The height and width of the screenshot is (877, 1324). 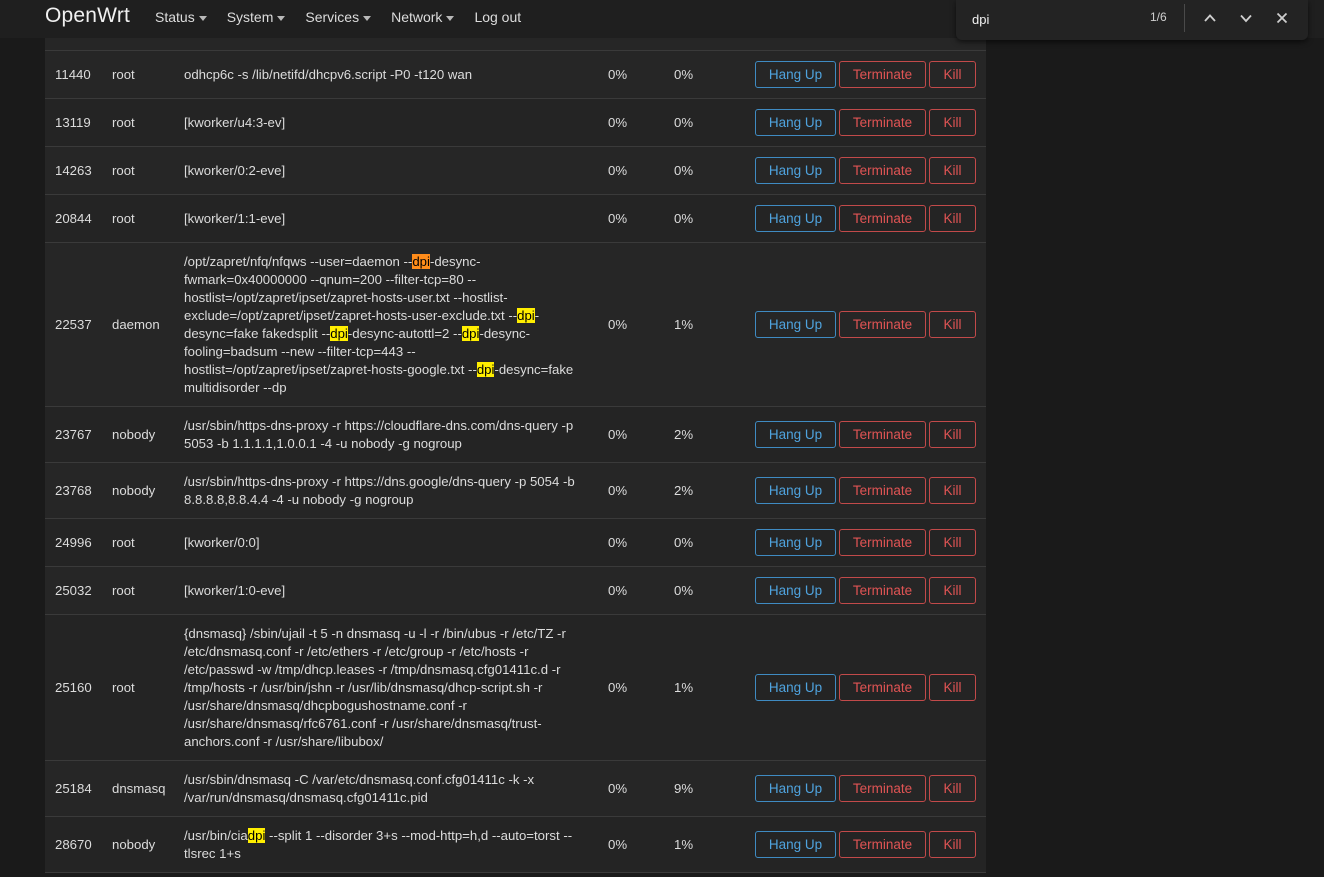 I want to click on close-icon, so click(x=1282, y=18).